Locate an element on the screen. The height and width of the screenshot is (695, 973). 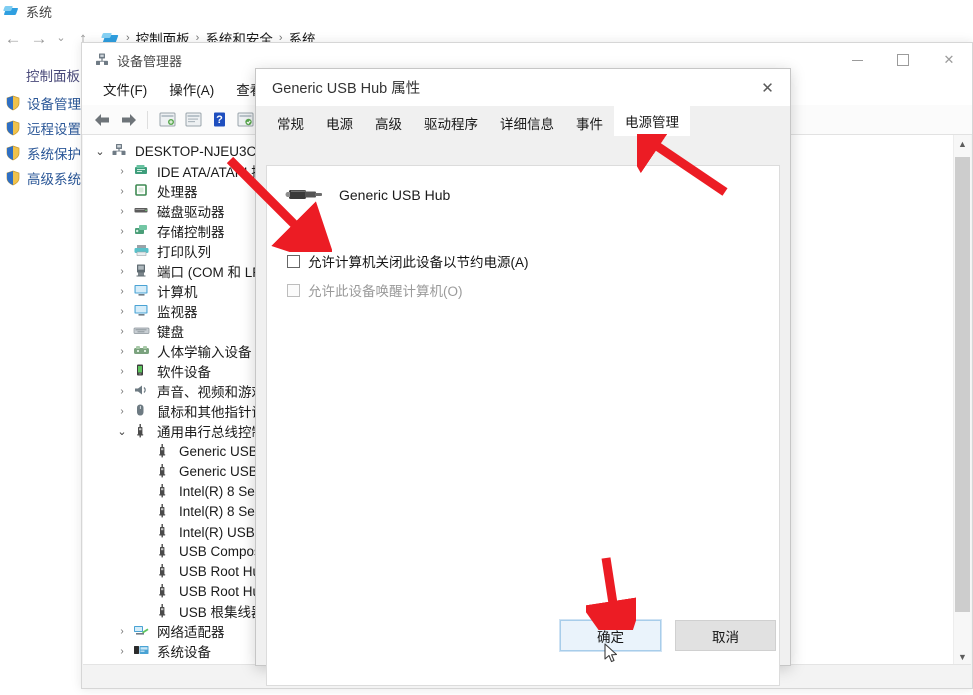
checkbox-allow-device-wake is located at coordinates (293, 290).